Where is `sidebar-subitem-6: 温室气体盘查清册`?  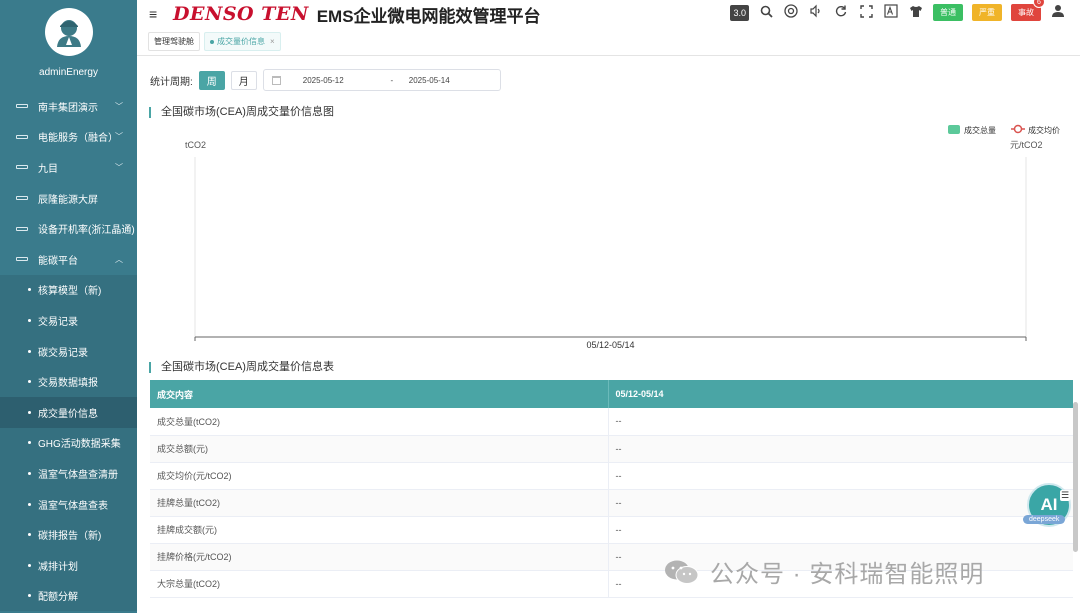 sidebar-subitem-6: 温室气体盘查清册 is located at coordinates (68, 473).